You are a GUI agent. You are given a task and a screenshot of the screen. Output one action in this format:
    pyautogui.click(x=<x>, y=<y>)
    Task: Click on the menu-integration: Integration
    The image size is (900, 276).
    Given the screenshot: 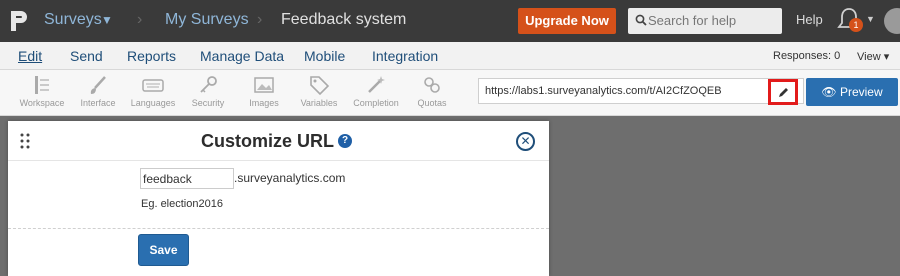 What is the action you would take?
    pyautogui.click(x=405, y=56)
    